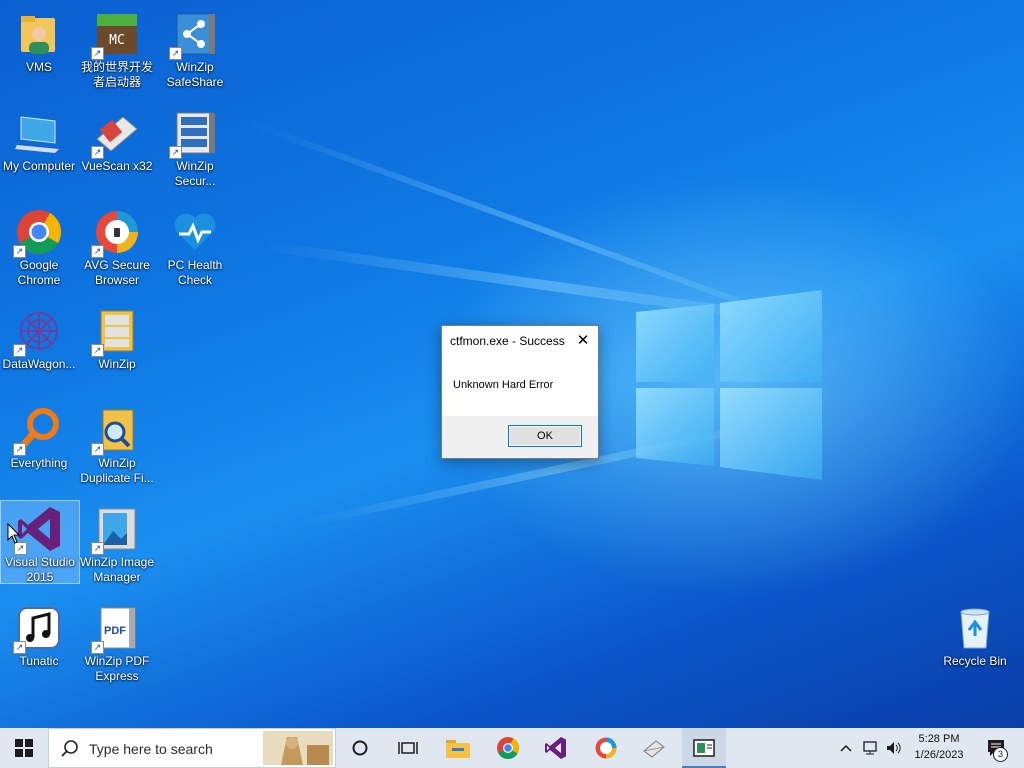  Describe the element at coordinates (117, 272) in the screenshot. I see `desktop-icon-label: AVG Secure Browser` at that location.